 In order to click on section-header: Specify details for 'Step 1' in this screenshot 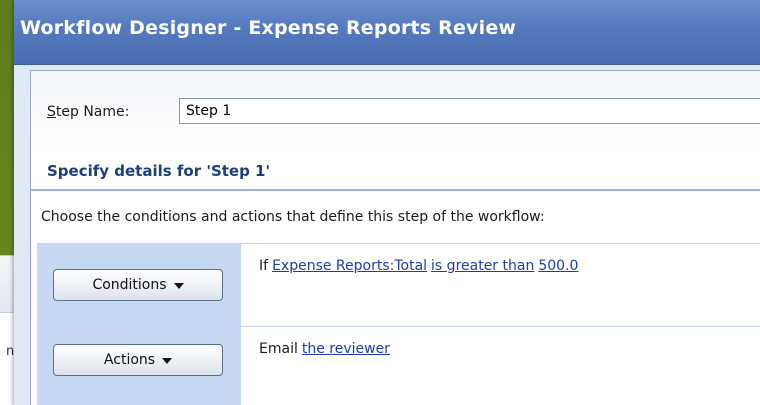, I will do `click(395, 171)`.